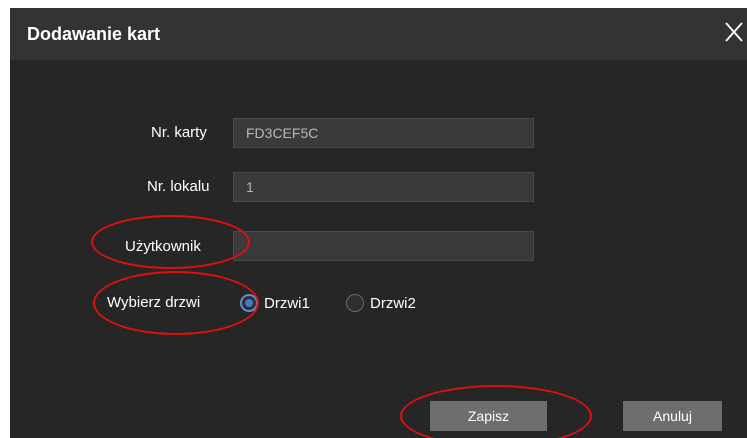 The width and height of the screenshot is (747, 438). Describe the element at coordinates (355, 303) in the screenshot. I see `radio-unchecked-icon` at that location.